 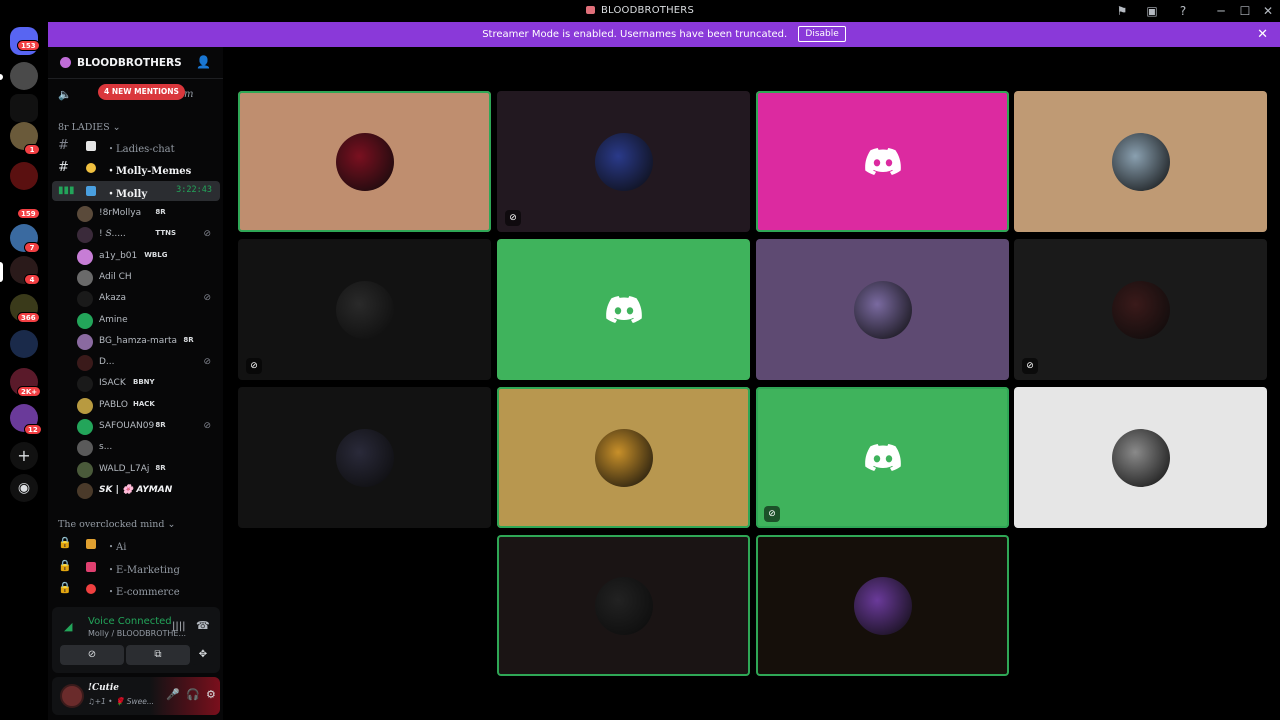 I want to click on channel-e-marketing: 🔒 ・E-Marketing, so click(x=136, y=567).